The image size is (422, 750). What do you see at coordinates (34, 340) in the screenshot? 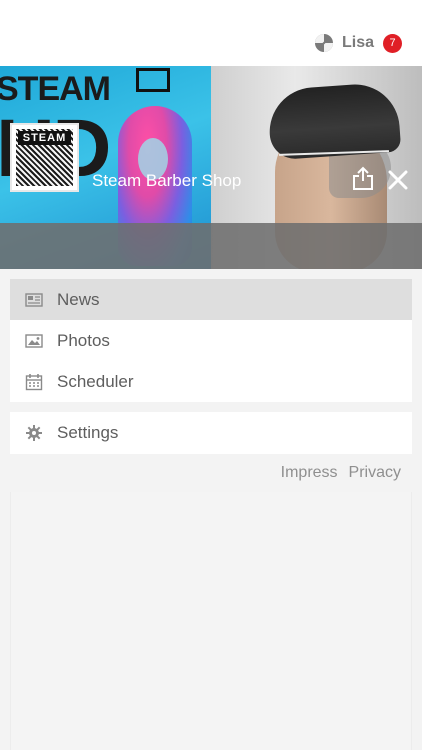
I see `image-icon` at bounding box center [34, 340].